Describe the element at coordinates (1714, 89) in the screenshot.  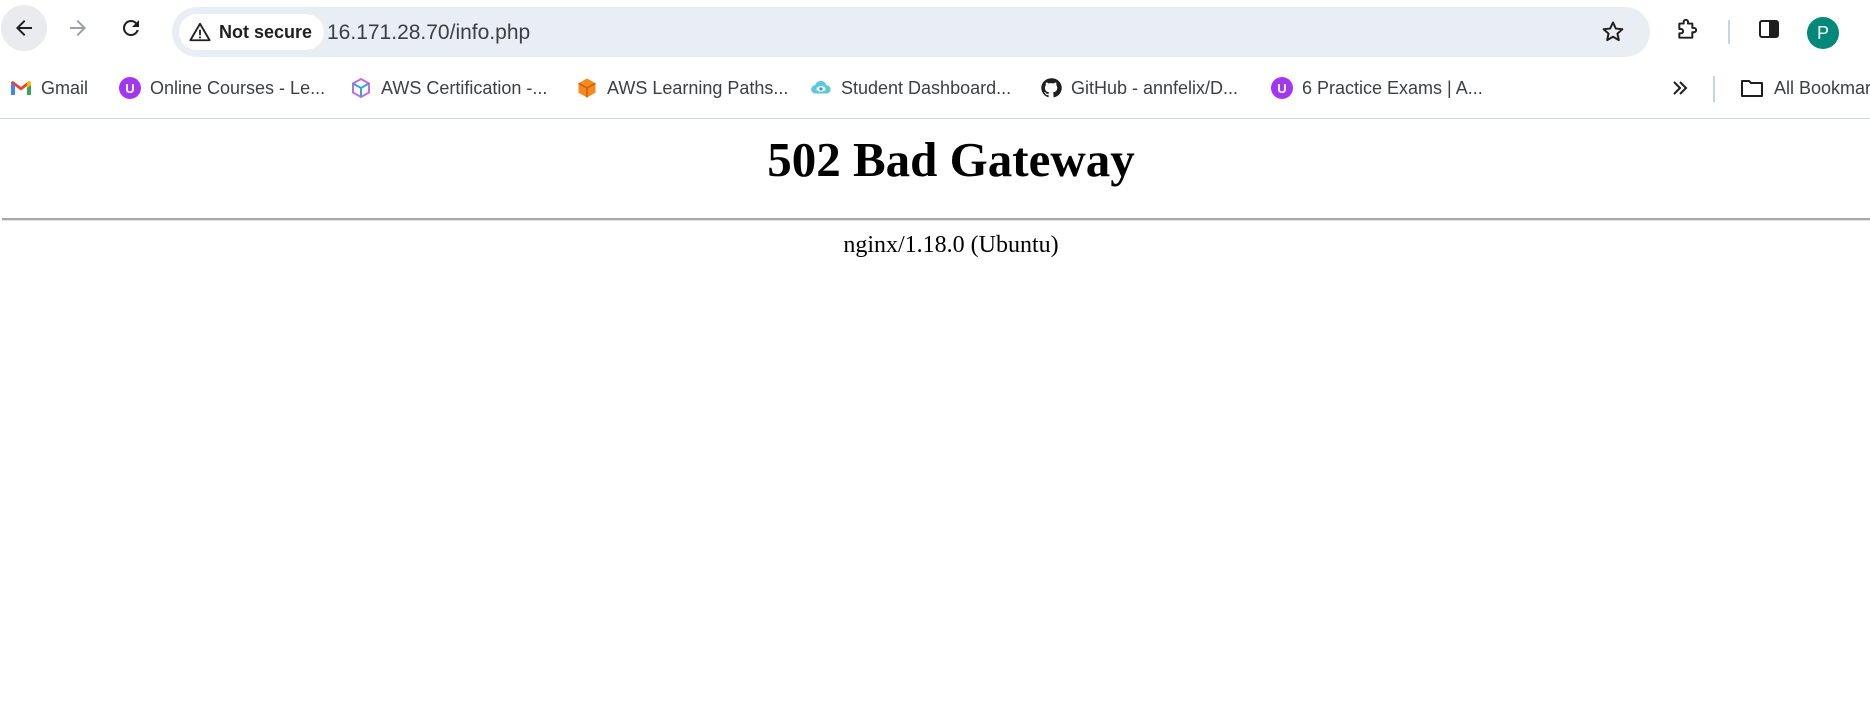
I see `bookmarks-separator` at that location.